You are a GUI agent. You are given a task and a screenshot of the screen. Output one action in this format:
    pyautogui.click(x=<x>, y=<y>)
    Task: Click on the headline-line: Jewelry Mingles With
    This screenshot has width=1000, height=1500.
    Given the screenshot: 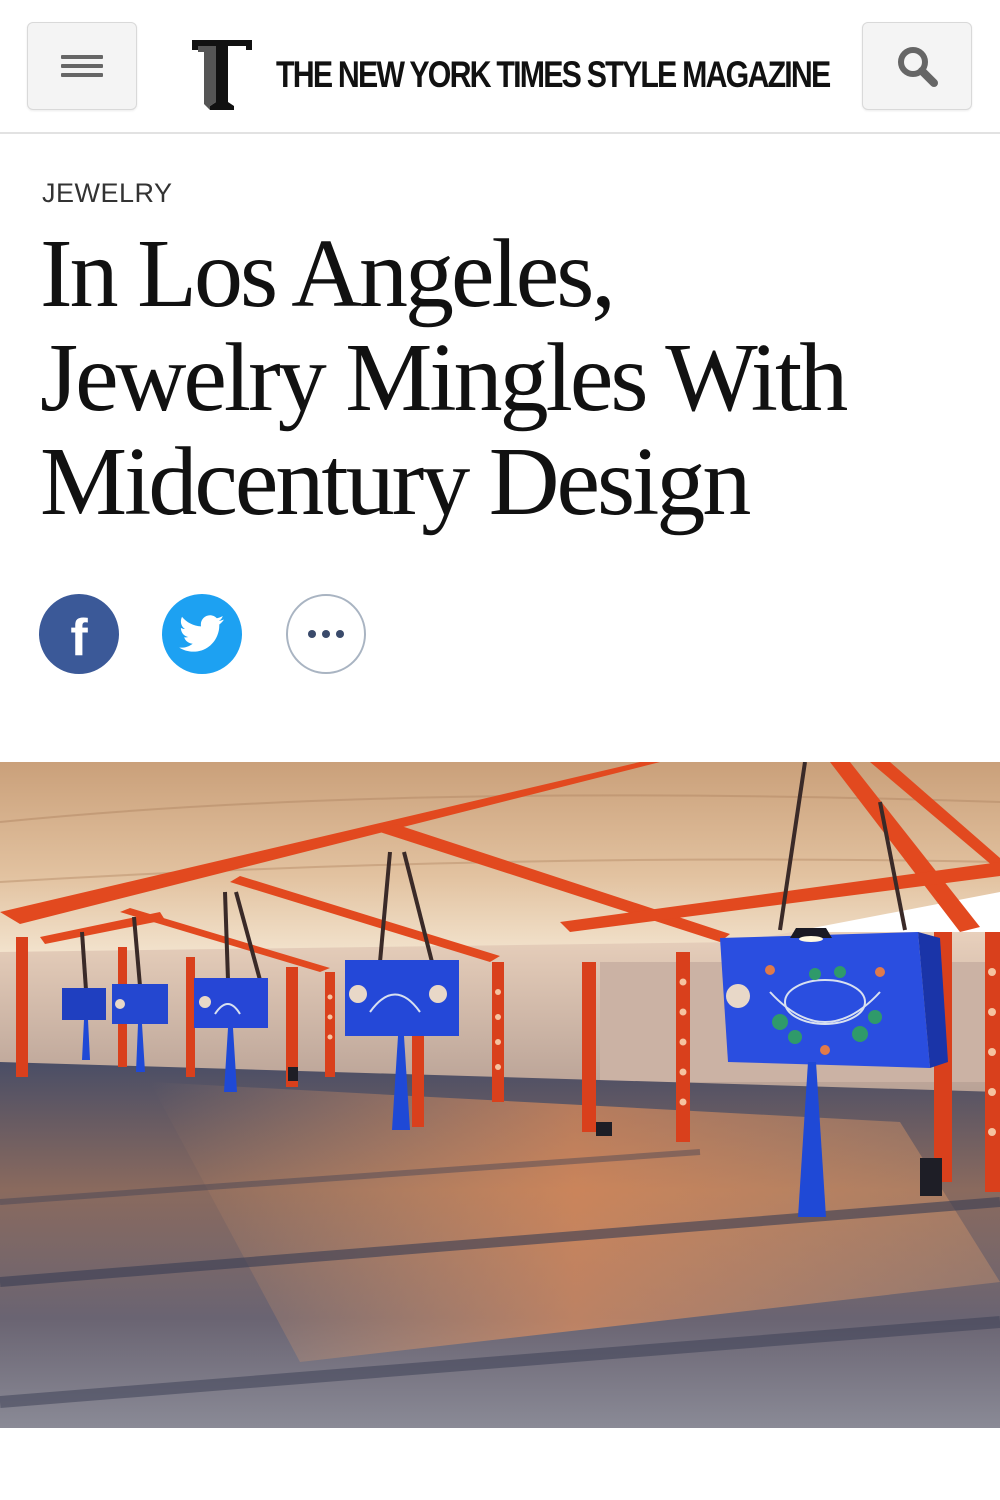 What is the action you would take?
    pyautogui.click(x=444, y=378)
    